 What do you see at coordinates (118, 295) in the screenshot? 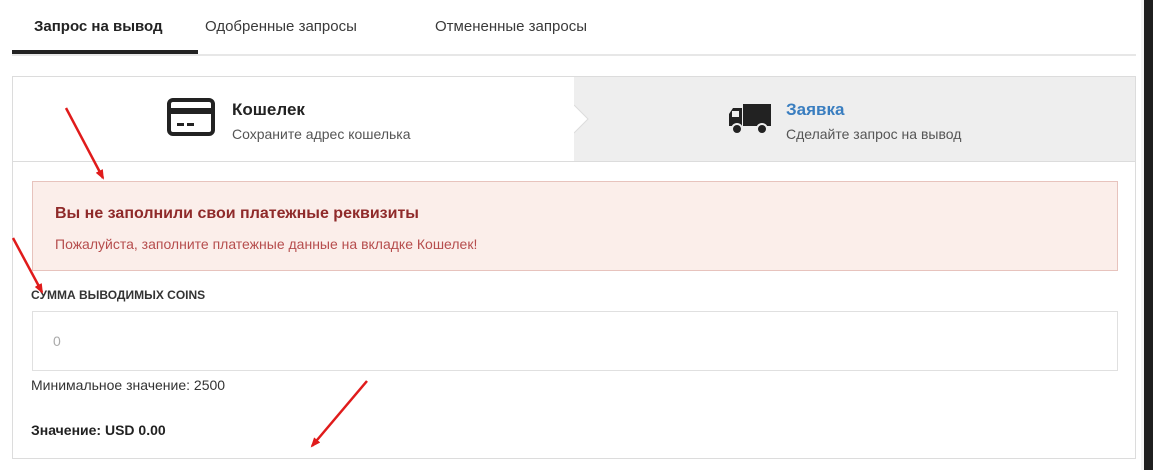
I see `amount-label: СУММА ВЫВОДИМЫХ COINS` at bounding box center [118, 295].